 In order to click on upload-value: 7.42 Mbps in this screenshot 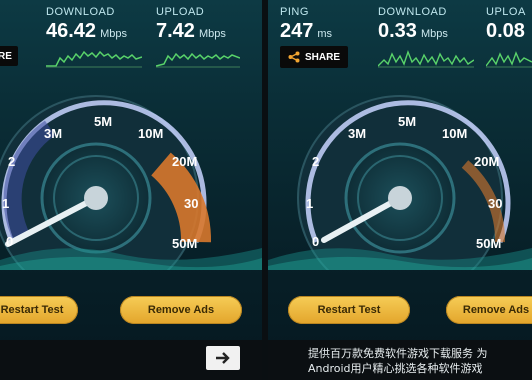, I will do `click(191, 31)`.